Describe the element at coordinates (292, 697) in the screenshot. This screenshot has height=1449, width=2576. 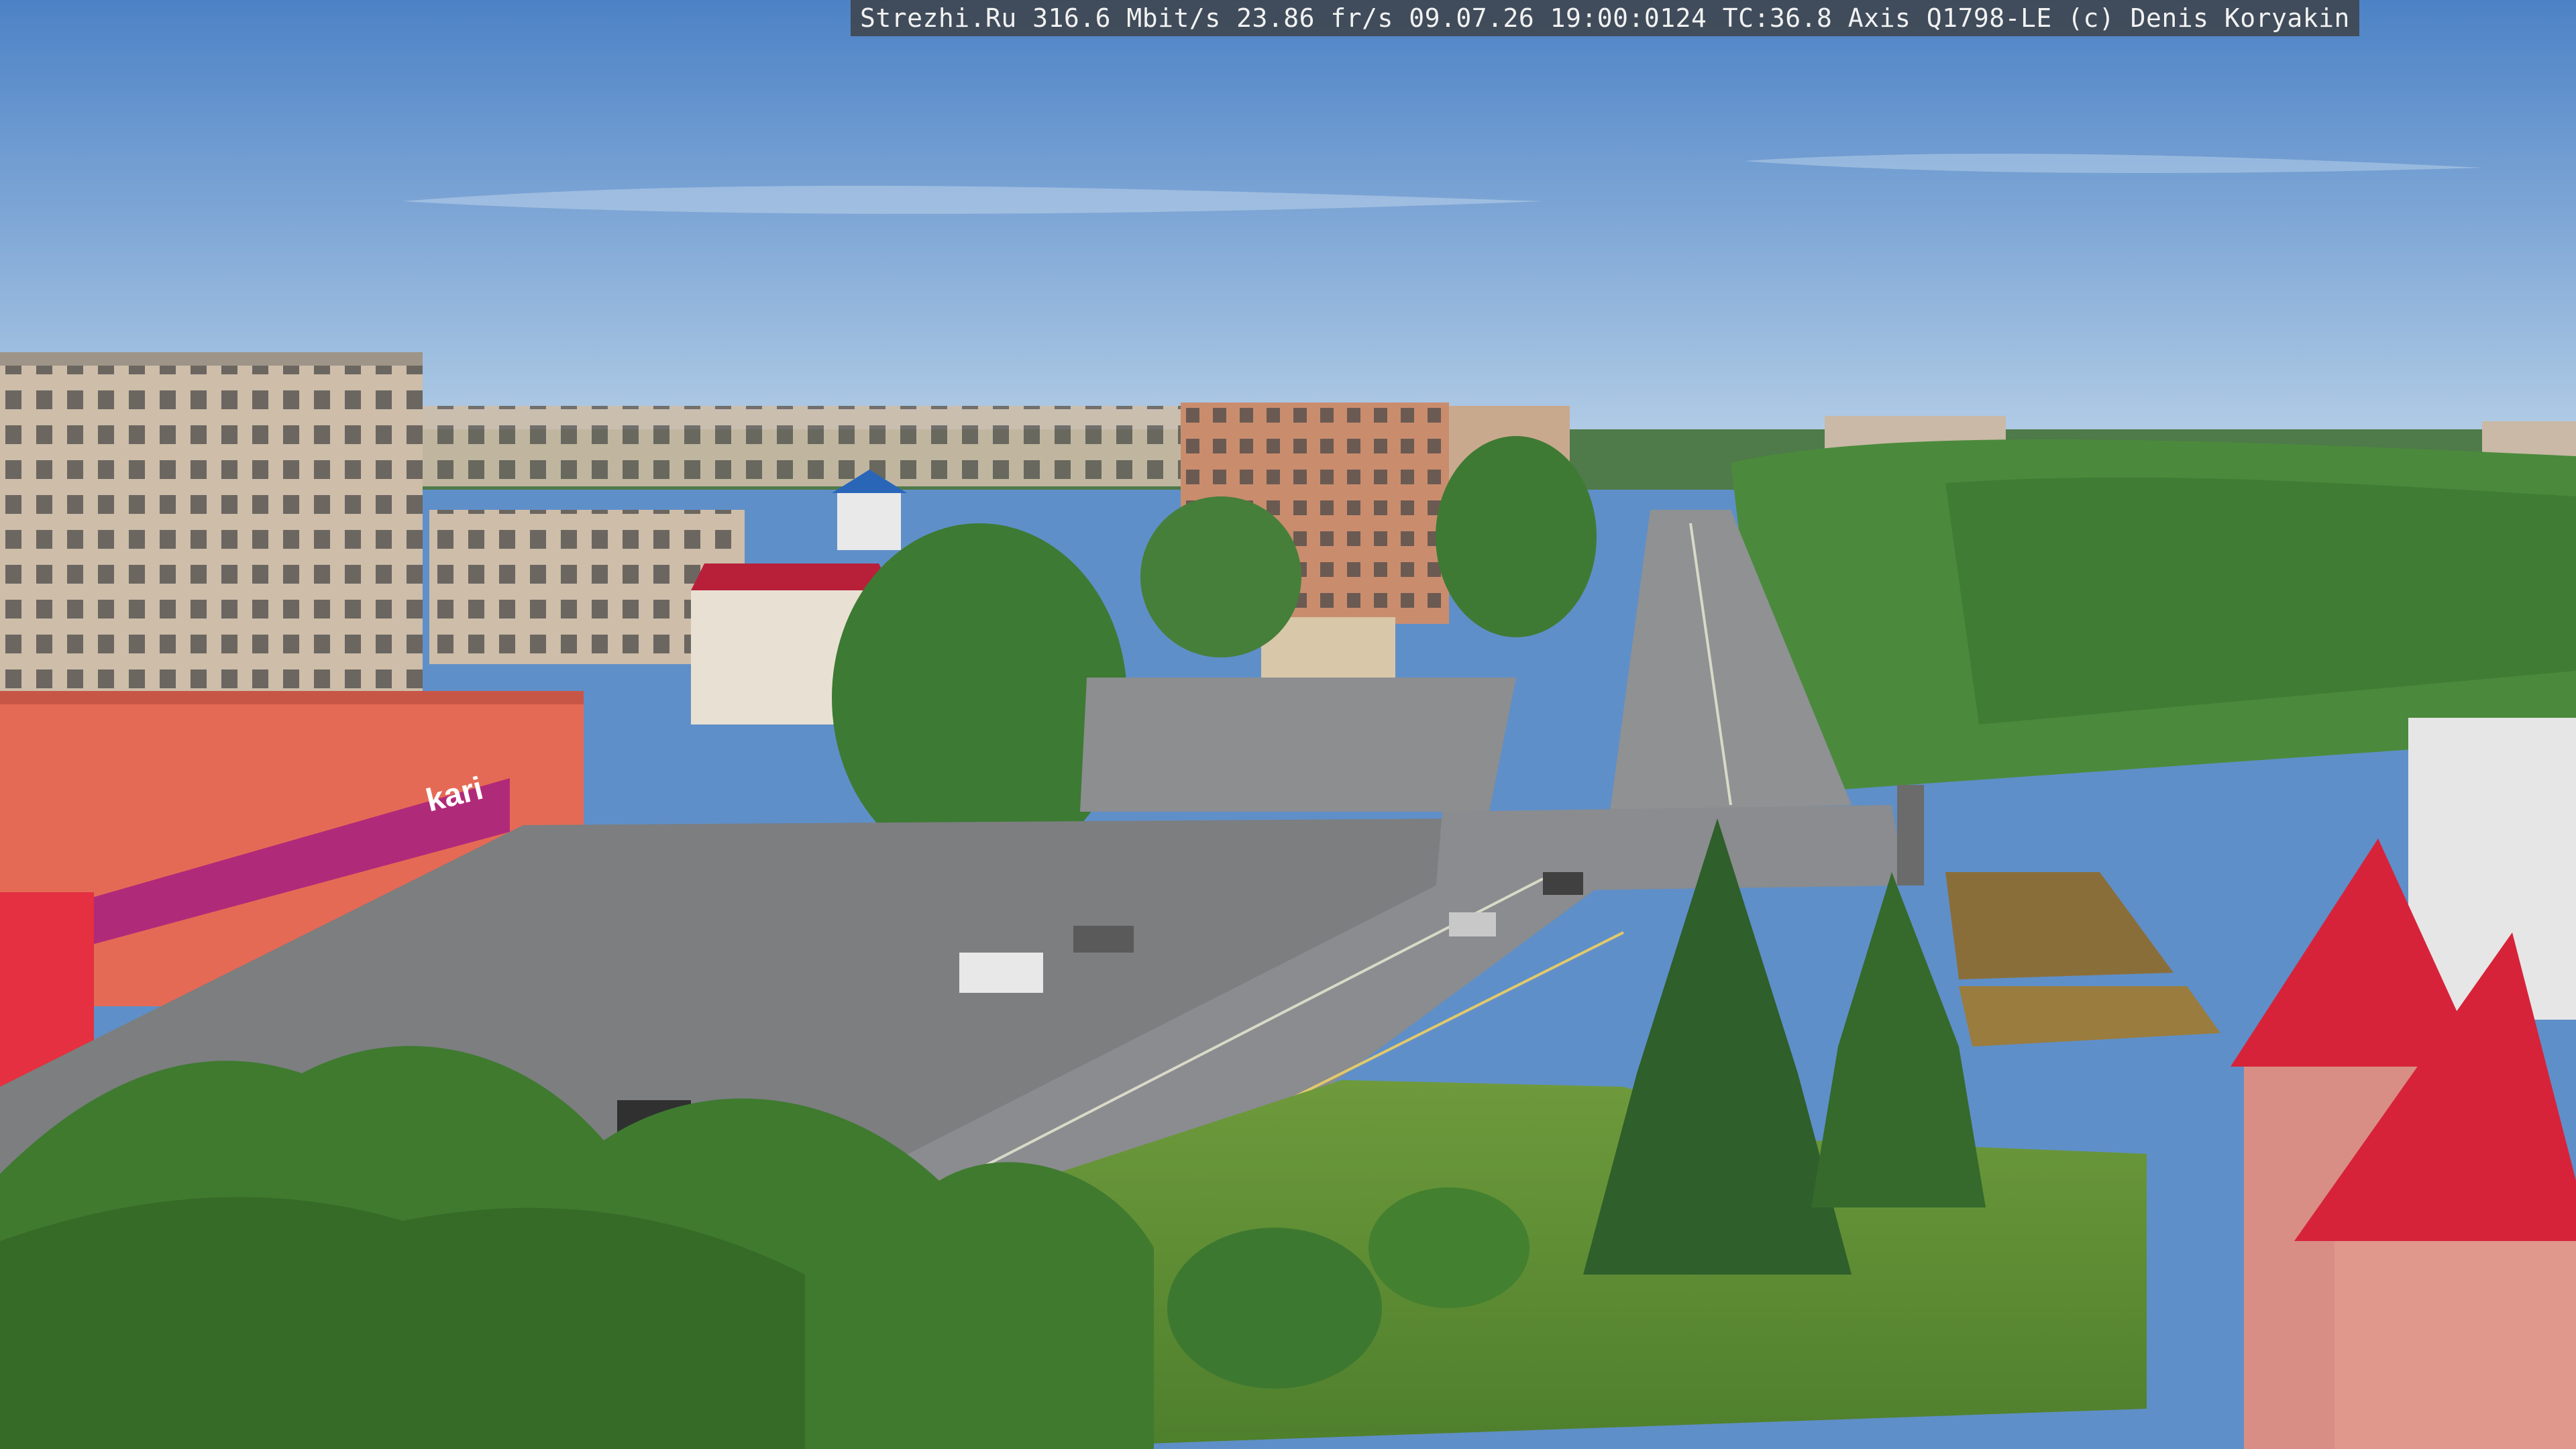
I see `store-roof` at that location.